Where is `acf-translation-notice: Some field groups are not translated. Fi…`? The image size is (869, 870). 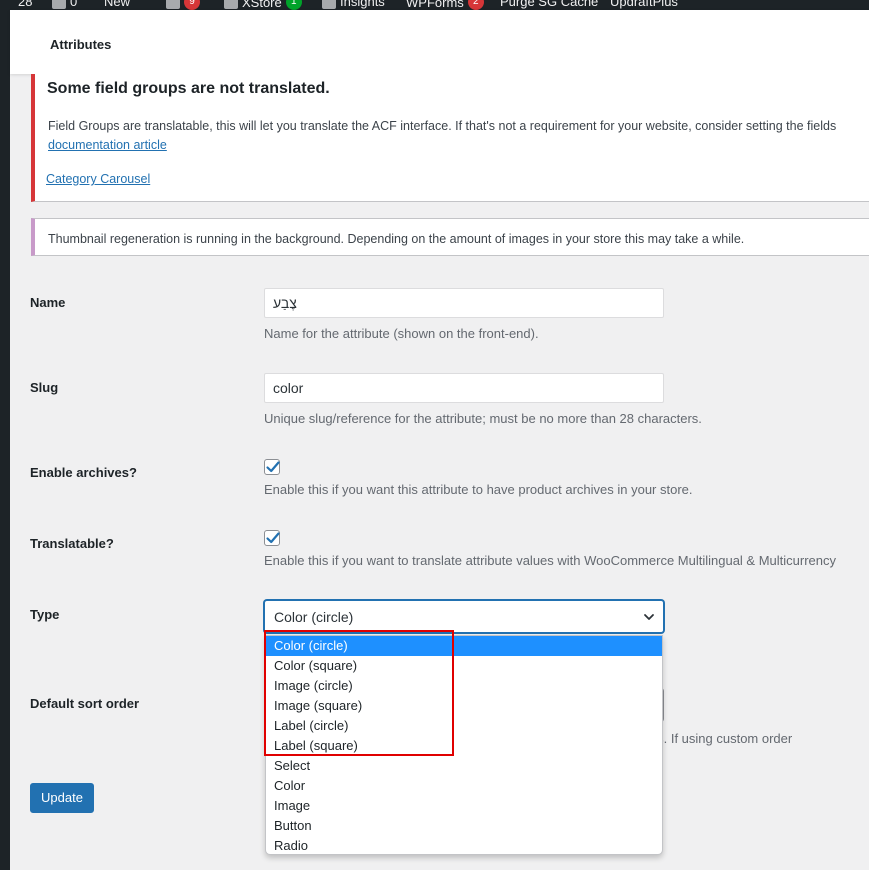 acf-translation-notice: Some field groups are not translated. Fi… is located at coordinates (450, 138).